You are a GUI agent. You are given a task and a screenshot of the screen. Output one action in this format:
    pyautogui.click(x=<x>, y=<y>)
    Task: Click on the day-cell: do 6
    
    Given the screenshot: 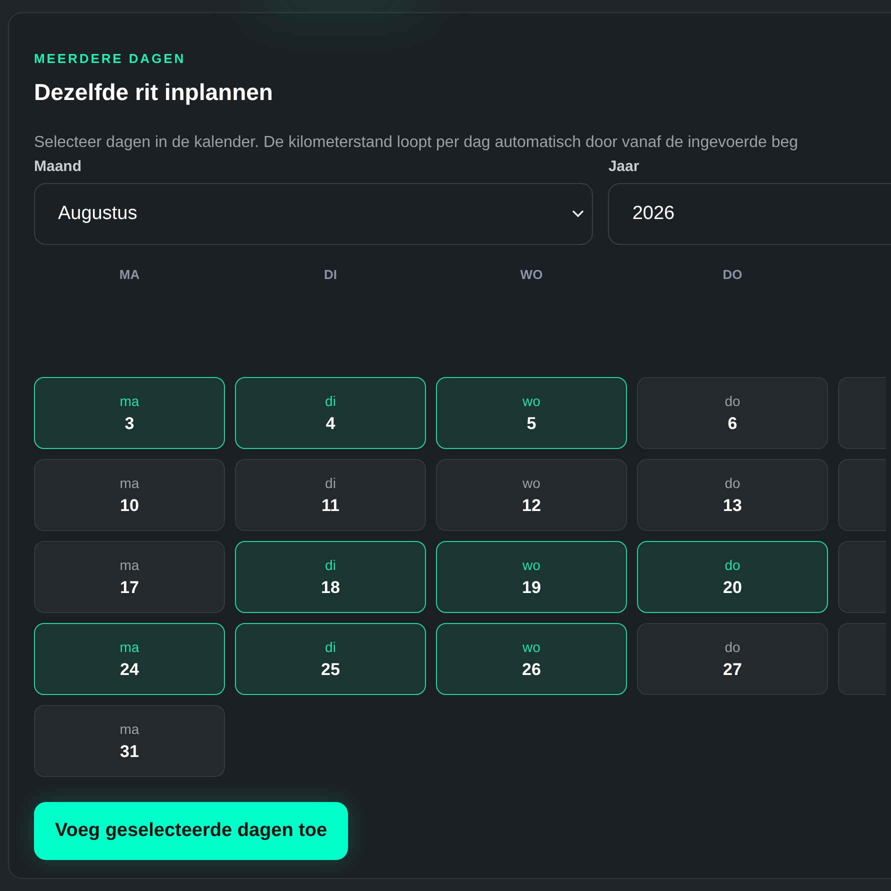 What is the action you would take?
    pyautogui.click(x=732, y=413)
    